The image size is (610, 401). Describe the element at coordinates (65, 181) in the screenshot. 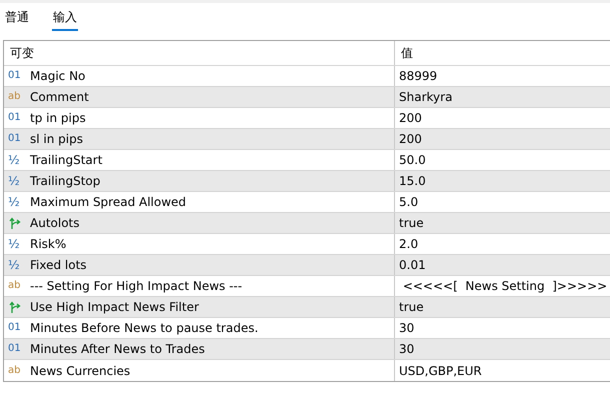

I see `parameter-name: TrailingStop` at that location.